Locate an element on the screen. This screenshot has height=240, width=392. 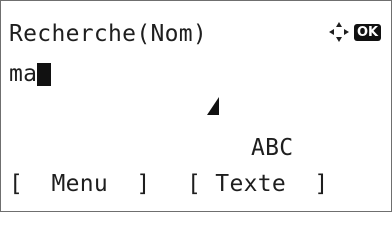
cursor-position-triangle-icon is located at coordinates (213, 106).